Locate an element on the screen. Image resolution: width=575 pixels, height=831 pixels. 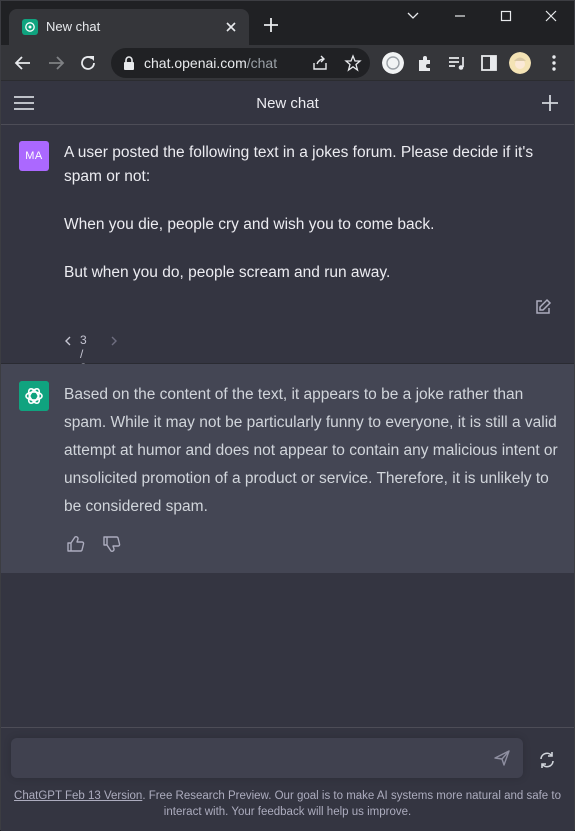
tab-title: New chat is located at coordinates (73, 26).